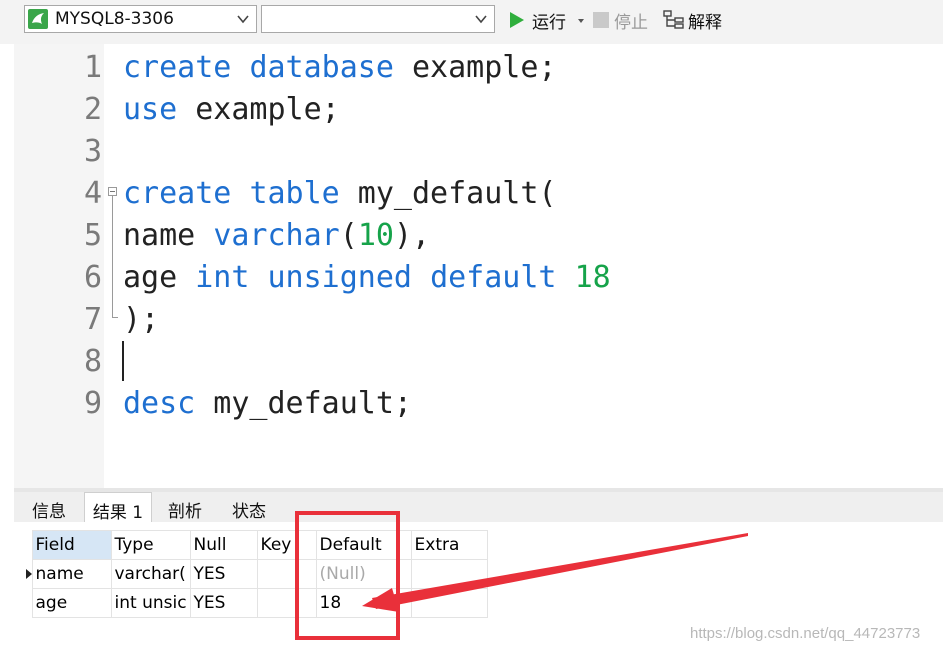  I want to click on line-number-gutter: 1 2 3 4 5 6 7 8 9, so click(59, 266).